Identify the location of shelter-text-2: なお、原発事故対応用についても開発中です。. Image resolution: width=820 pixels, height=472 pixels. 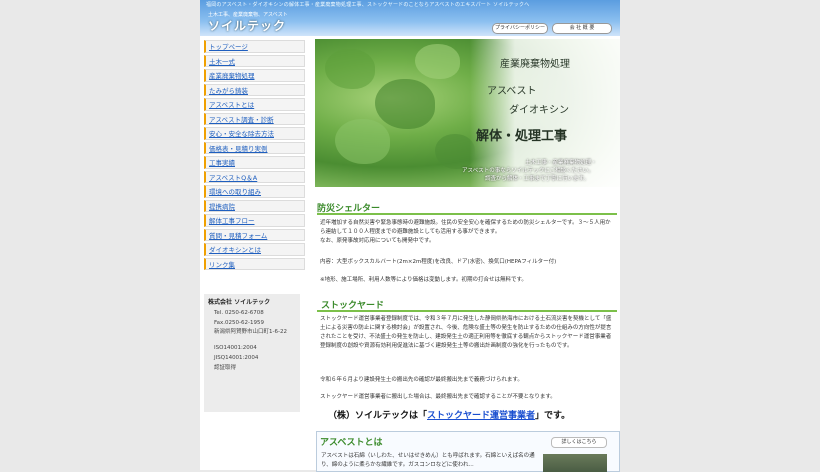
(377, 241).